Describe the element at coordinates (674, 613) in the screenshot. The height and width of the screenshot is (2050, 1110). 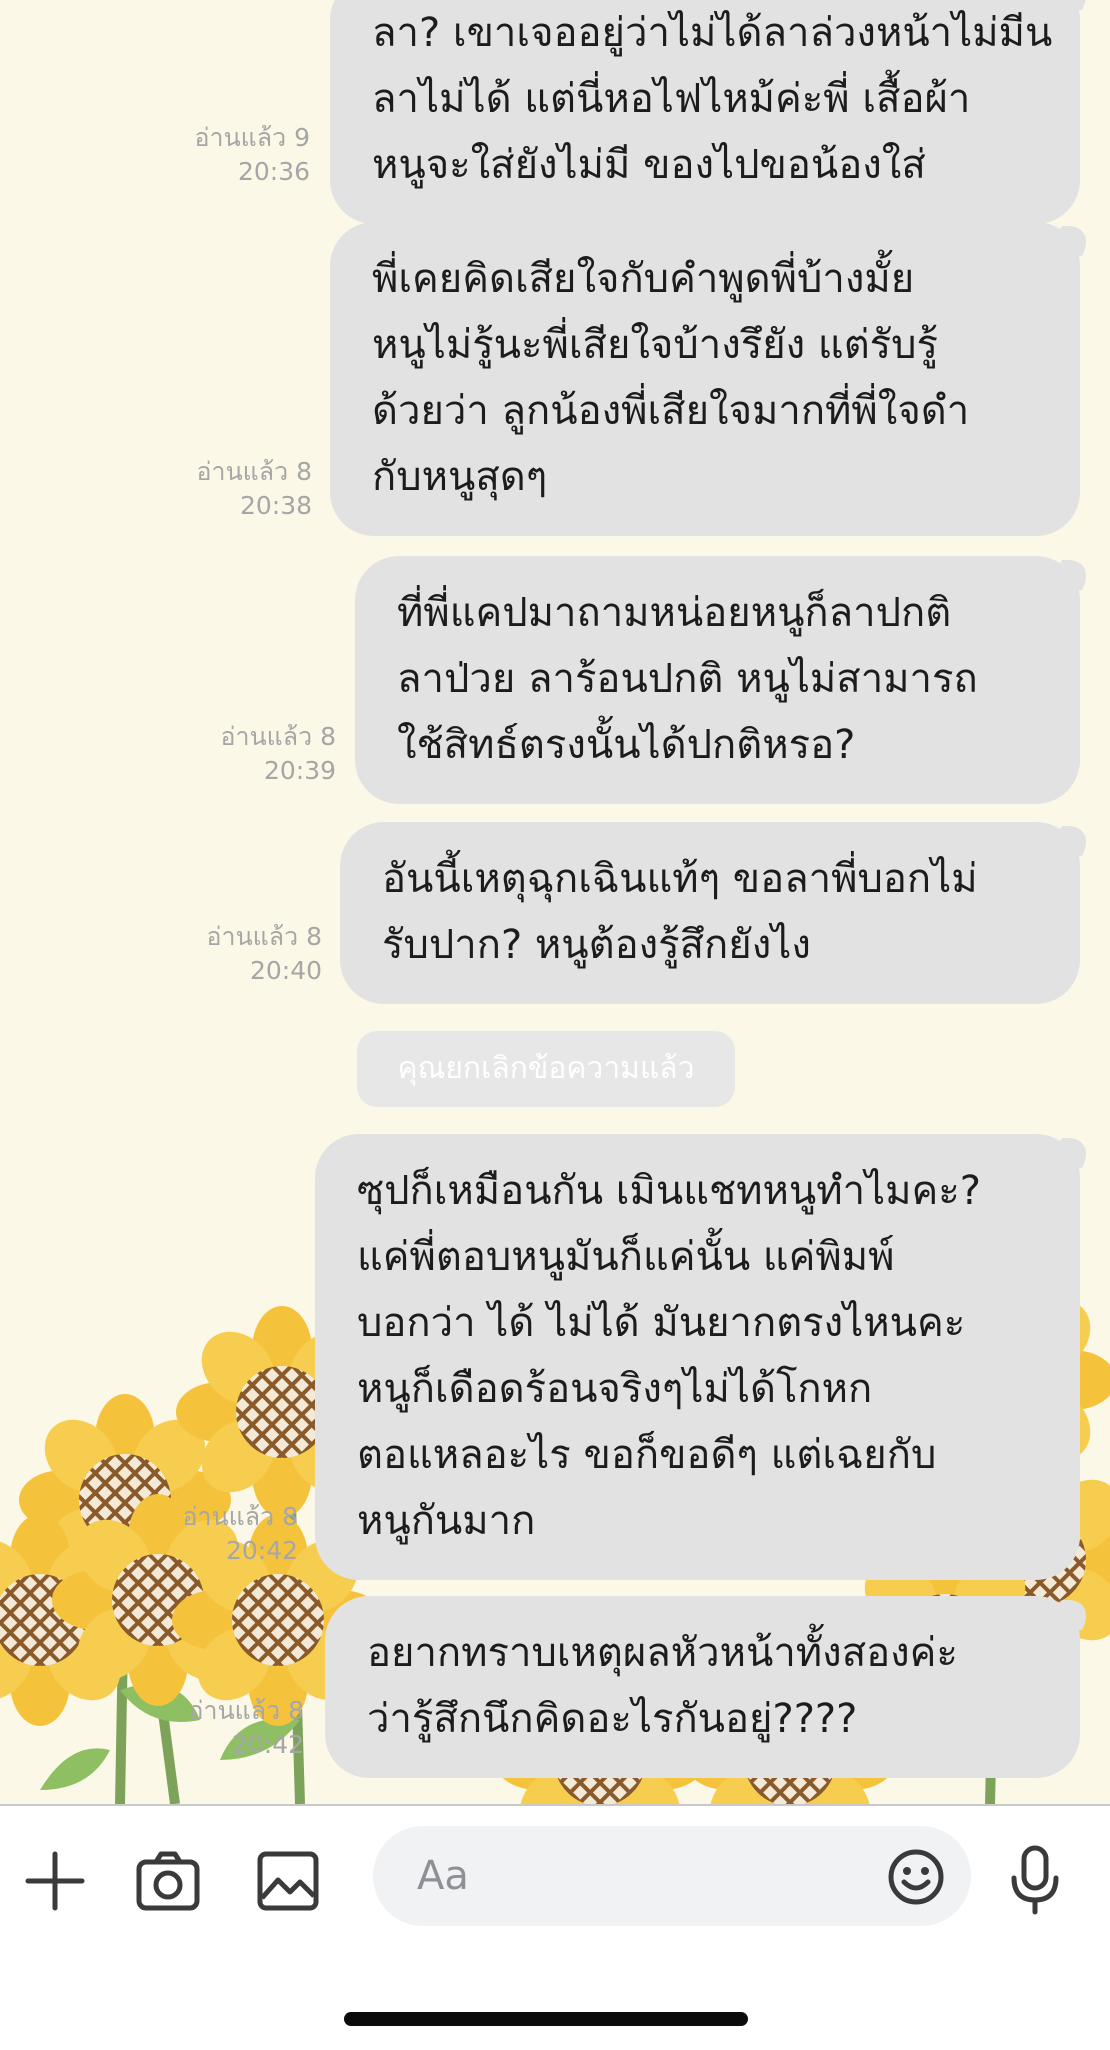
I see `message-line: ที่พี่แคปมาถามหน่อยหนูก็ลาปกติ` at that location.